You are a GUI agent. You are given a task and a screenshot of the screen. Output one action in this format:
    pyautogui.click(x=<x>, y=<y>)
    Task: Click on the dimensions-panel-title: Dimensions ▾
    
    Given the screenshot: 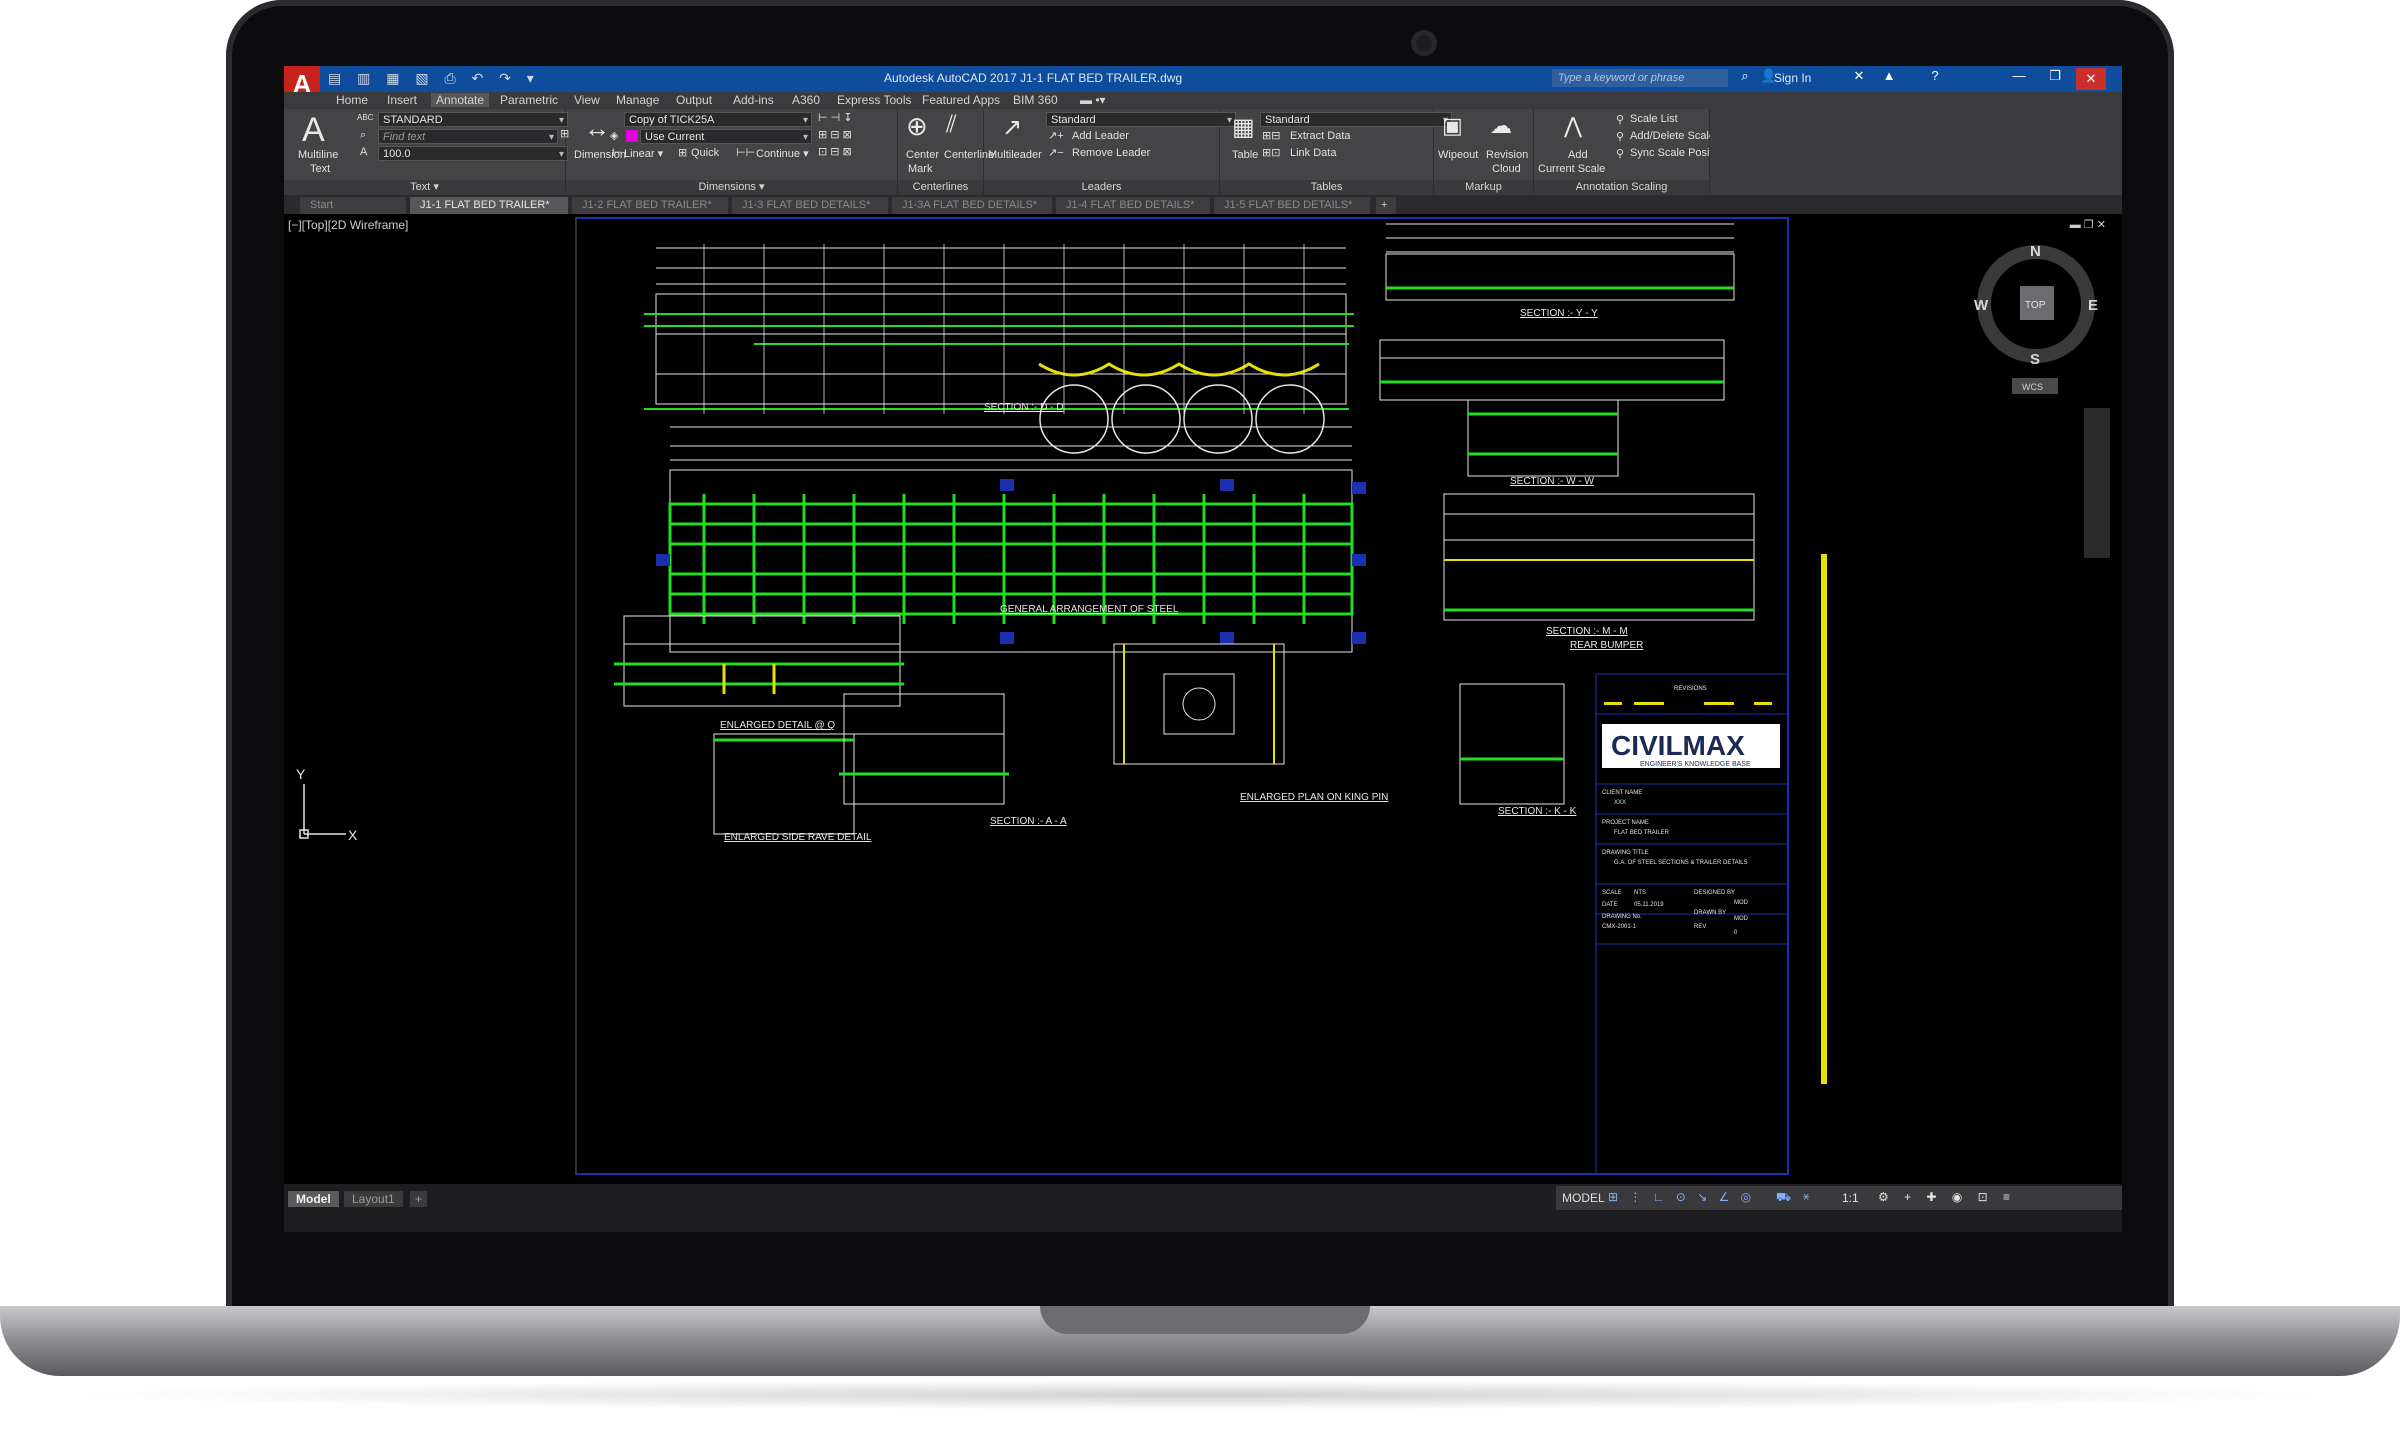 What is the action you would take?
    pyautogui.click(x=731, y=187)
    